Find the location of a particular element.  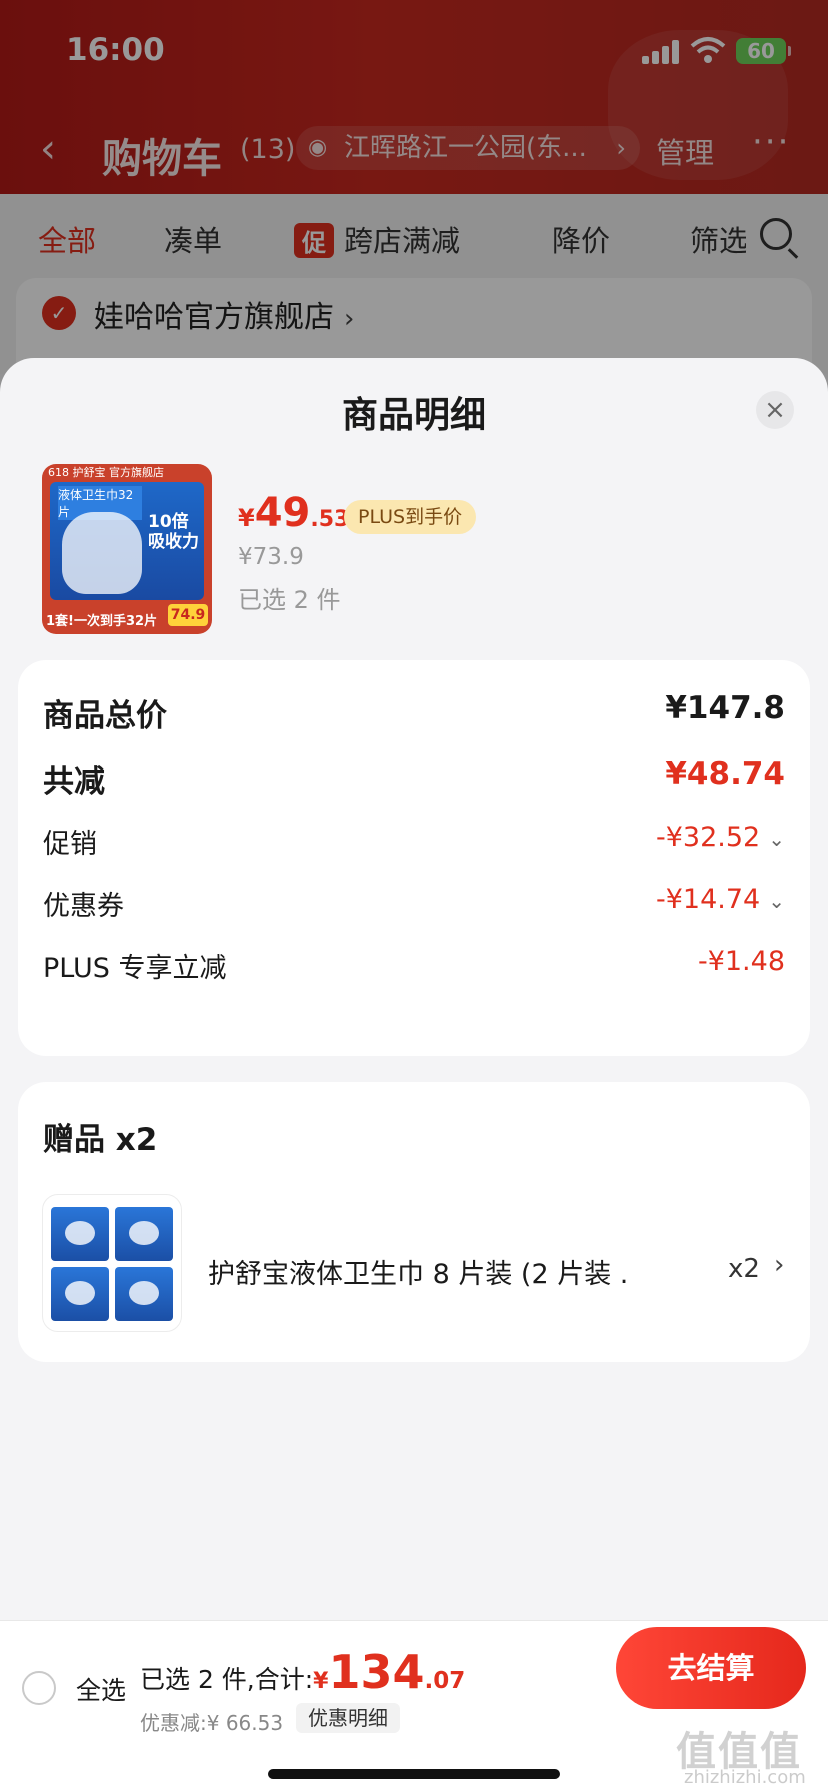

gift-card: 赠品 x2 护舒宝液体卫生巾 8 片装 (2 片装 ... x2 › is located at coordinates (414, 1222).